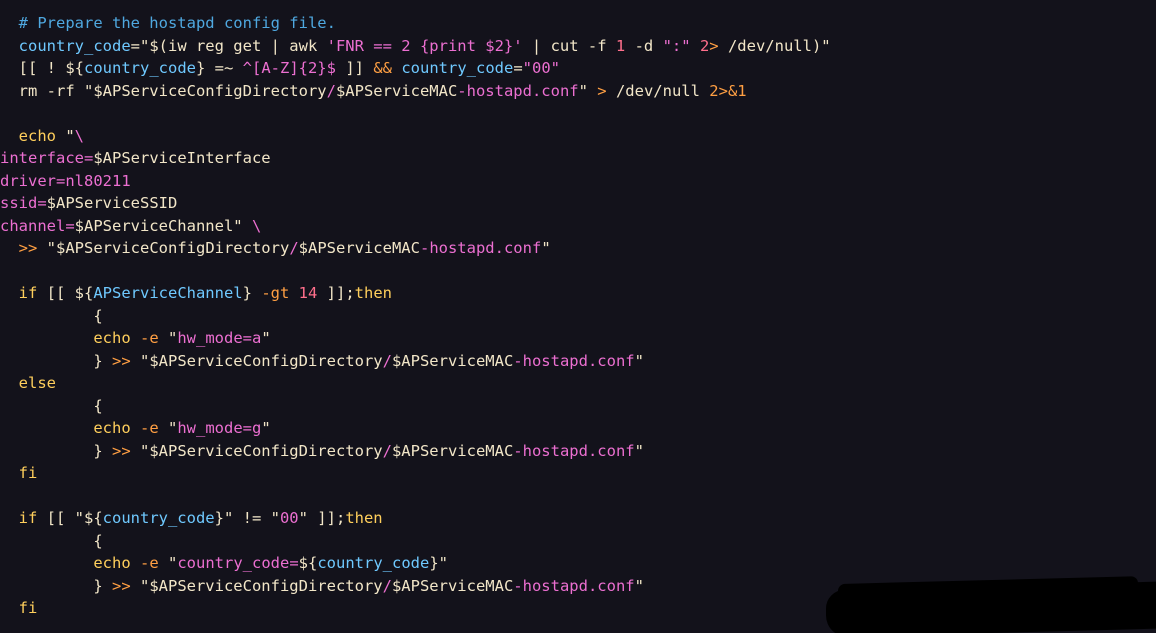 This screenshot has height=633, width=1156. What do you see at coordinates (541, 68) in the screenshot?
I see `code-token-string: "00"` at bounding box center [541, 68].